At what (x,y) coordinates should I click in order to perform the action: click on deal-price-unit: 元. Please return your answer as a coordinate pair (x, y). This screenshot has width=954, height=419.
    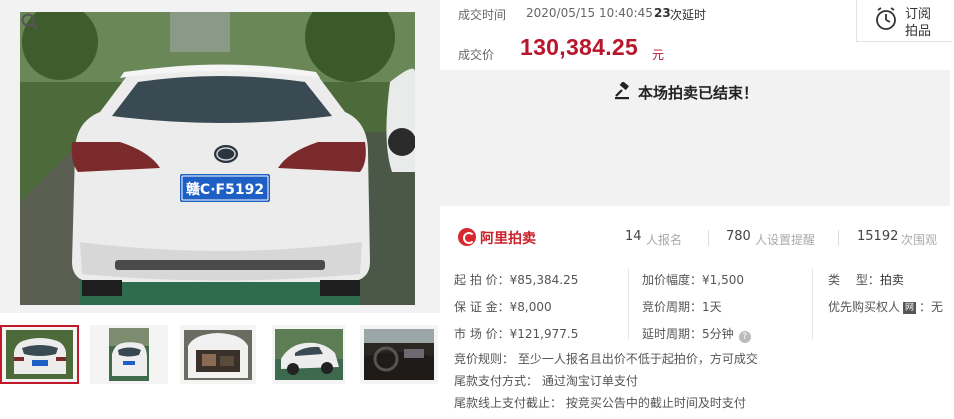
    Looking at the image, I should click on (658, 55).